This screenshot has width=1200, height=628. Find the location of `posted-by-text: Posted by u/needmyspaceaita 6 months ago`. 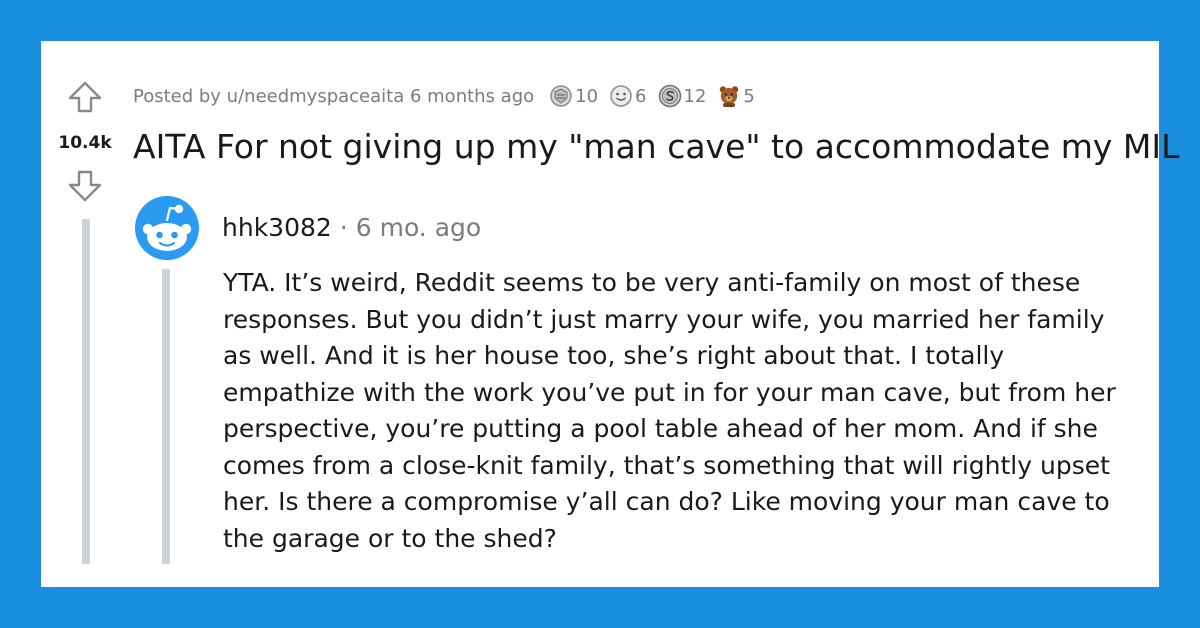

posted-by-text: Posted by u/needmyspaceaita 6 months ago is located at coordinates (334, 96).